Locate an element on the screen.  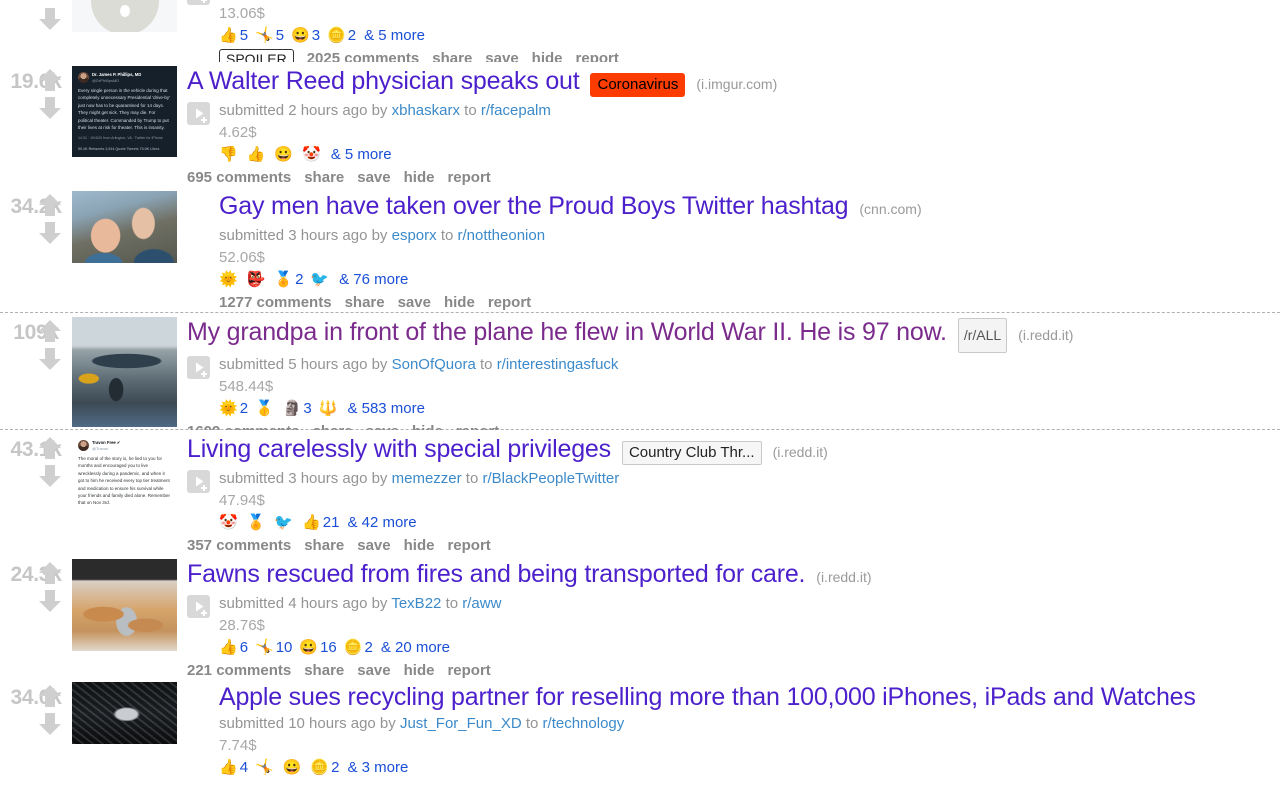
submitted-text: submitted 3 hours ago by is located at coordinates (303, 235).